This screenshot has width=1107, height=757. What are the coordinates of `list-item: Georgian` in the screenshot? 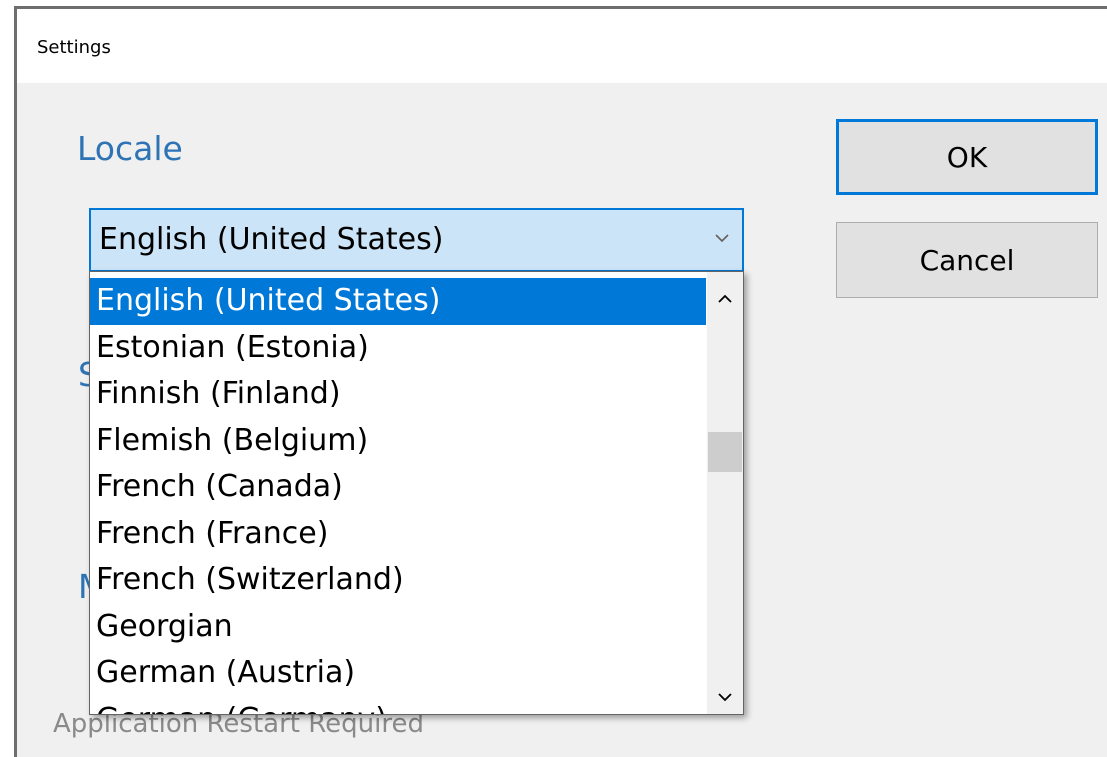 It's located at (398, 627).